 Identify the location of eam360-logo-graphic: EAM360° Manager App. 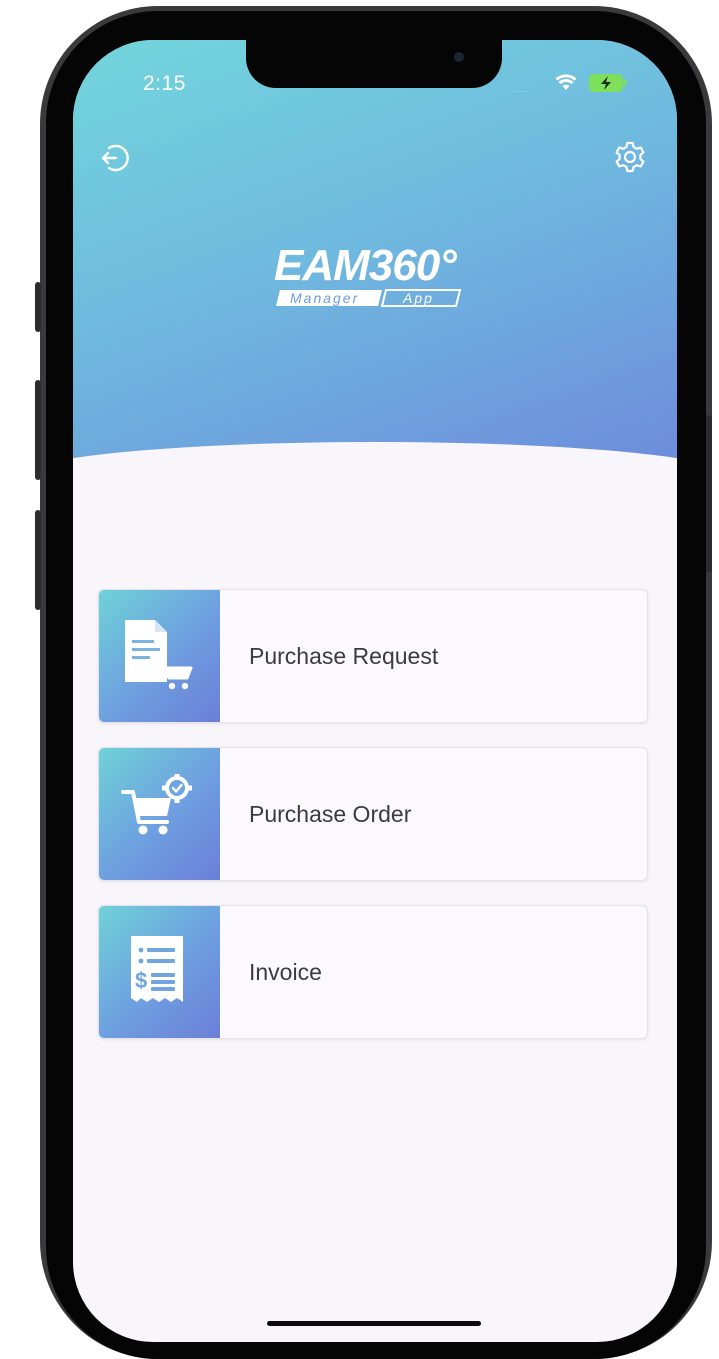
(368, 274).